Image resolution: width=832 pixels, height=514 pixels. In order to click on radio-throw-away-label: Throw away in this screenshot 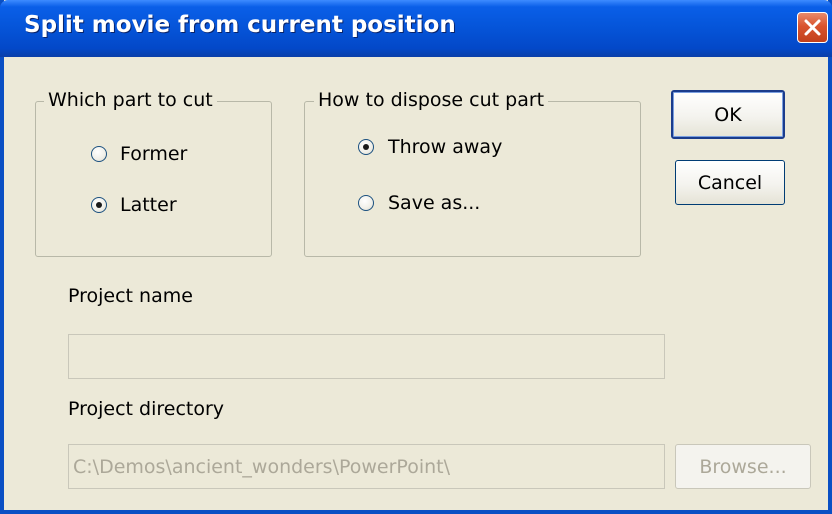, I will do `click(445, 147)`.